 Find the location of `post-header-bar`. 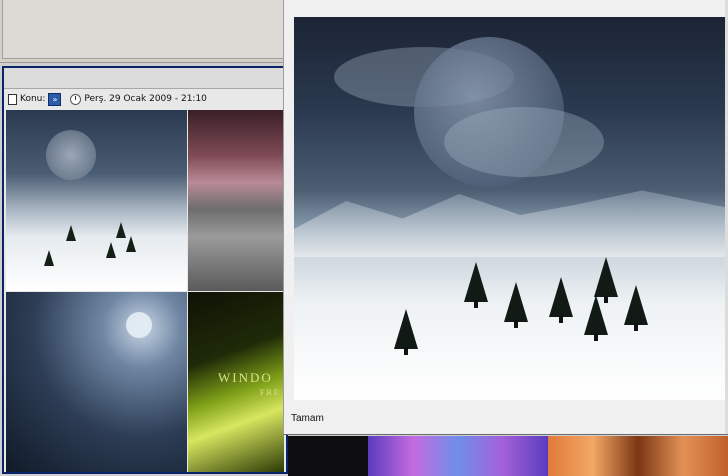

post-header-bar is located at coordinates (145, 78).